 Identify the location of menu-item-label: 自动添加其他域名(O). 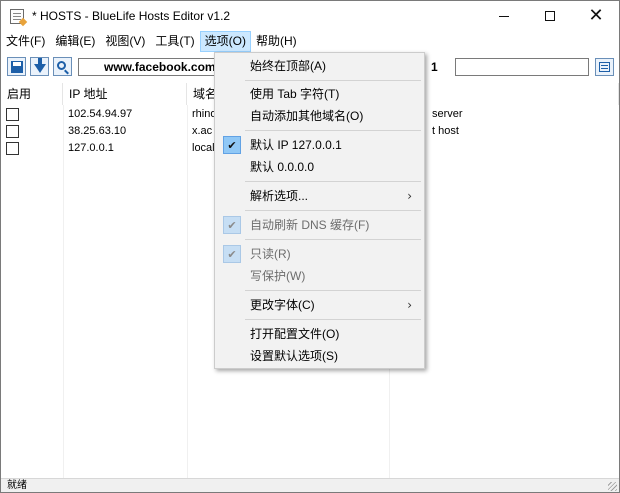
(307, 116).